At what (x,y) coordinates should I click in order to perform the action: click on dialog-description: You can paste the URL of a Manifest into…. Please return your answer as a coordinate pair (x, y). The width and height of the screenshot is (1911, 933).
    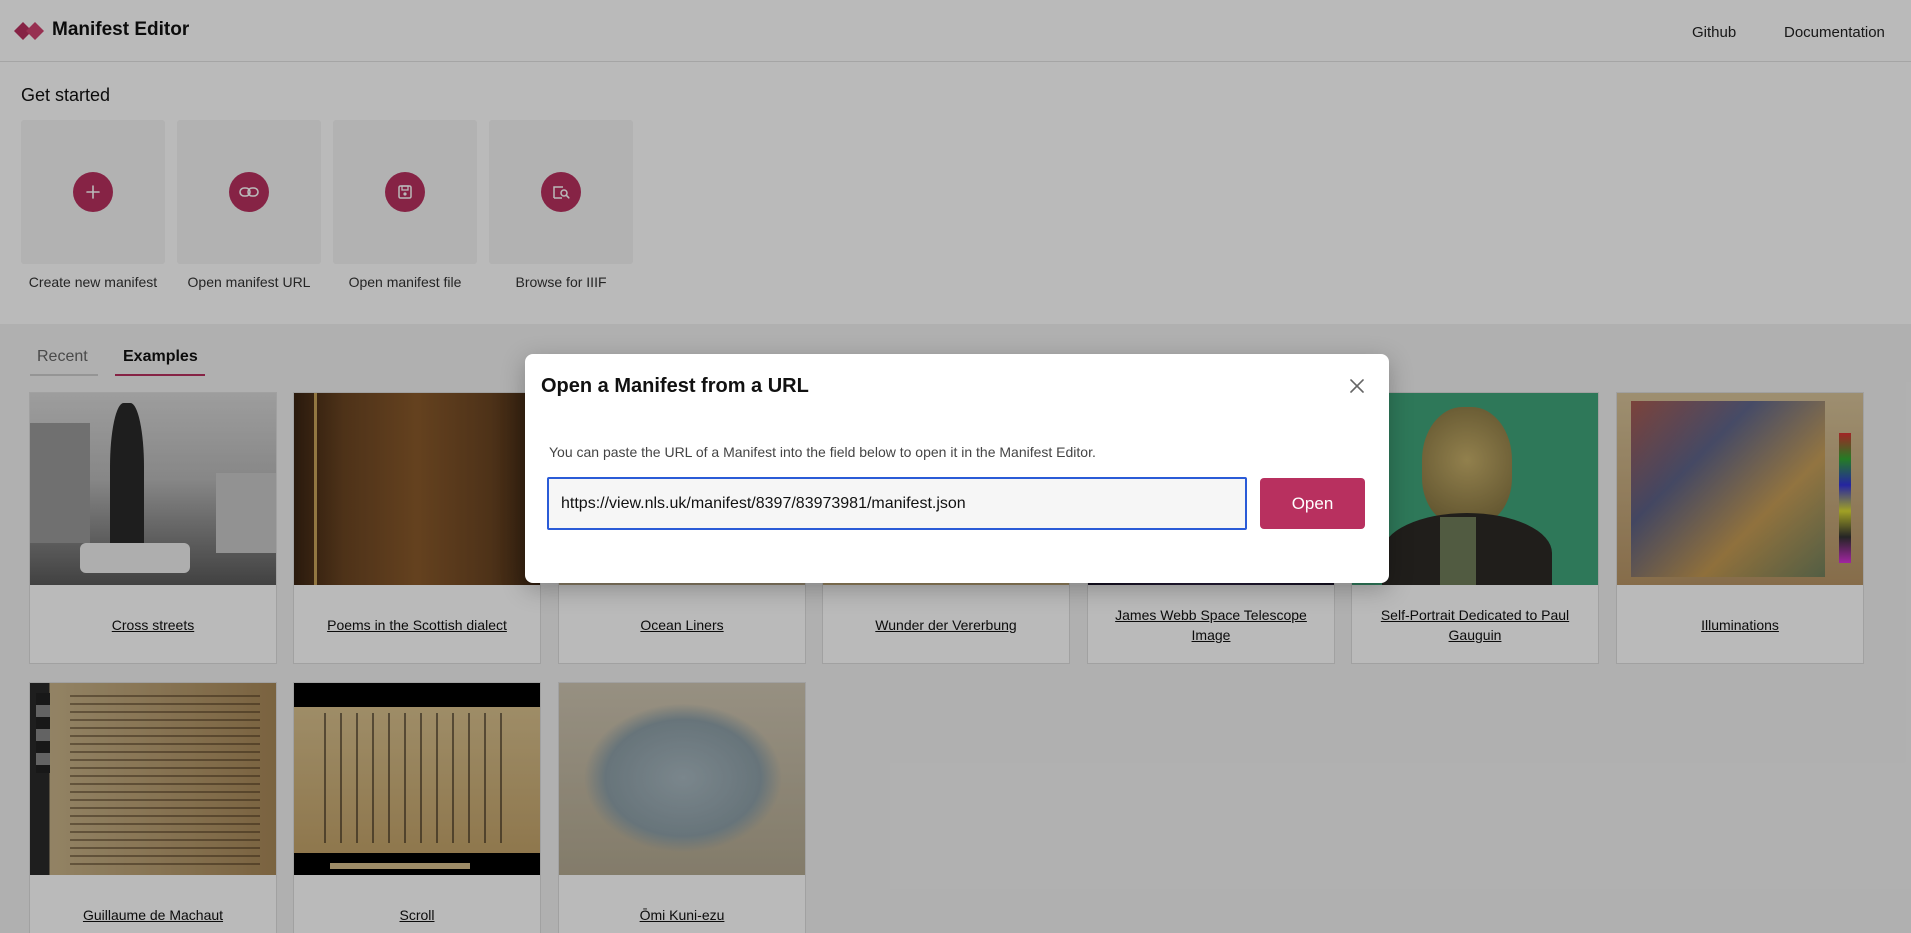
    Looking at the image, I should click on (822, 452).